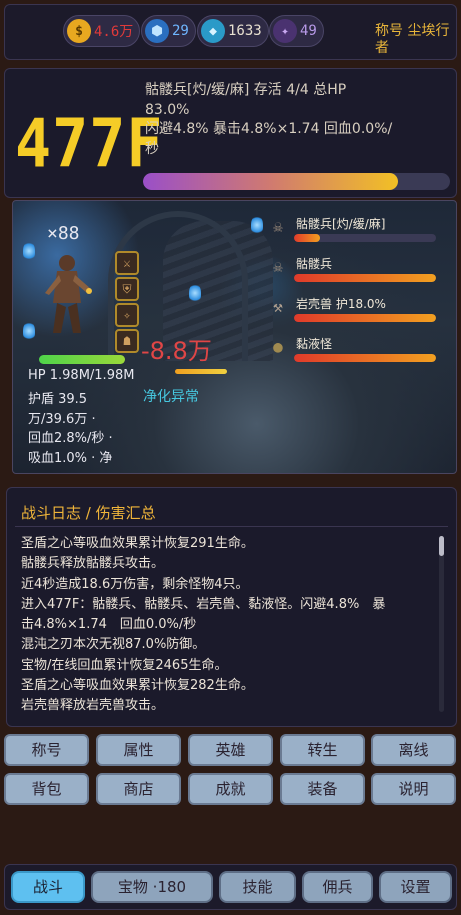  What do you see at coordinates (308, 31) in the screenshot?
I see `crystal-value: 49` at bounding box center [308, 31].